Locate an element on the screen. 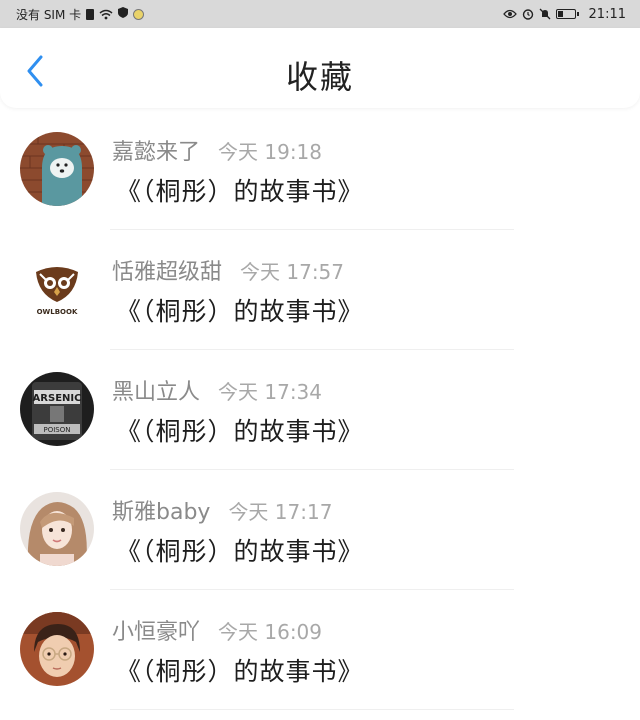 This screenshot has width=640, height=720. bear-hoodie-avatar-image is located at coordinates (57, 169).